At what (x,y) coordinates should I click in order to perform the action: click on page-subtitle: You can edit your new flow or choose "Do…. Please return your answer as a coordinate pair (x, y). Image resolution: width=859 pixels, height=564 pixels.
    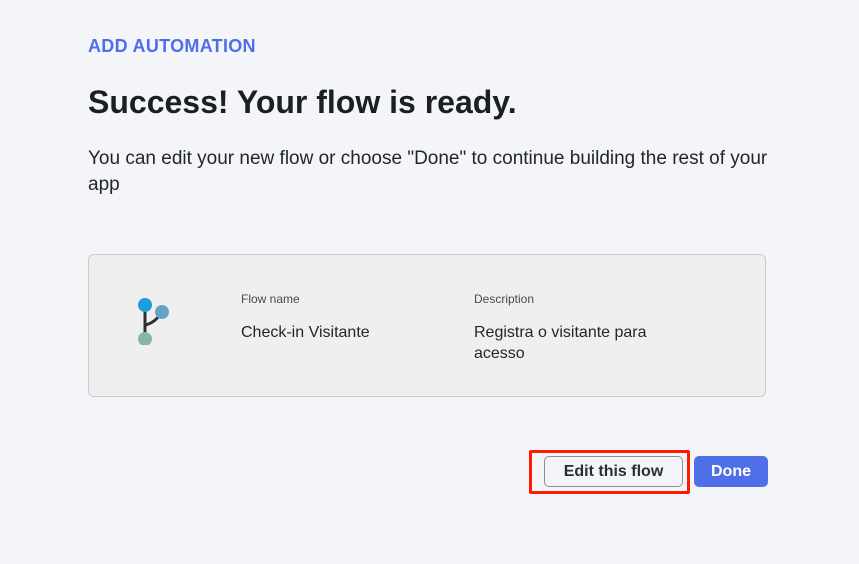
    Looking at the image, I should click on (428, 171).